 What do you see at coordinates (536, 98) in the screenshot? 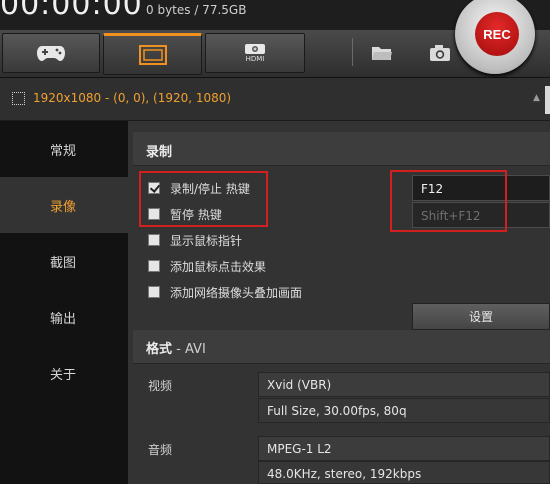
I see `scroll-up-icon: ▲` at bounding box center [536, 98].